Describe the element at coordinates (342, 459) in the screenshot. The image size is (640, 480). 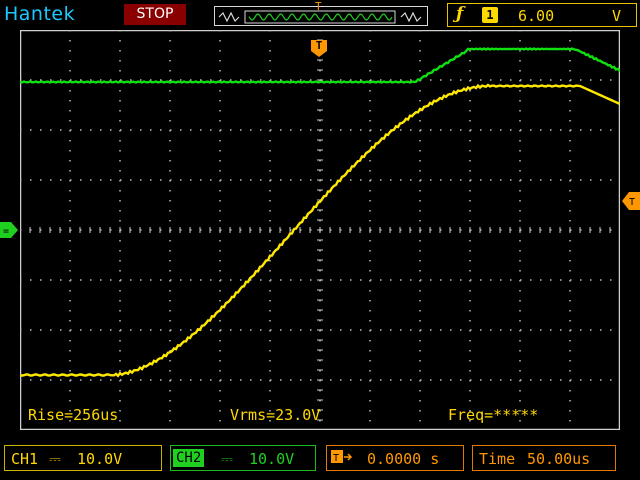
I see `trigger-offset-icon: T` at that location.